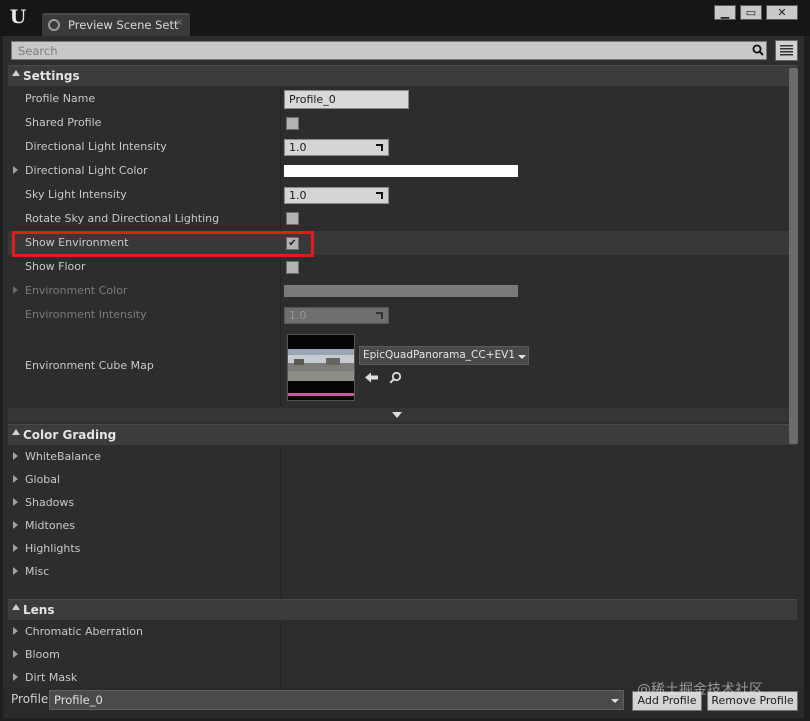 This screenshot has width=810, height=721. I want to click on row-label: Shared Profile, so click(63, 122).